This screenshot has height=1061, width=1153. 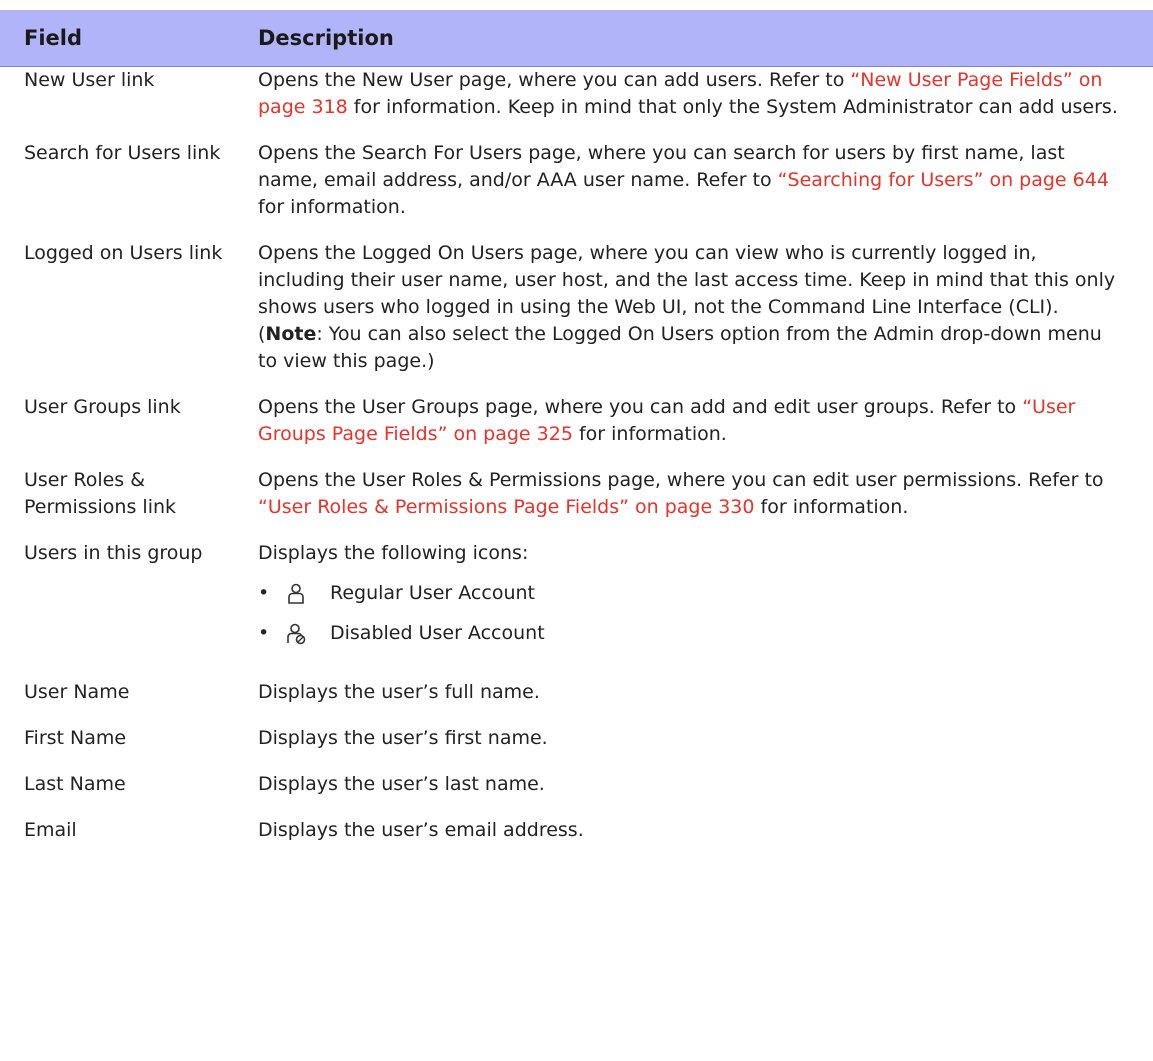 What do you see at coordinates (296, 594) in the screenshot?
I see `regular-user-icon` at bounding box center [296, 594].